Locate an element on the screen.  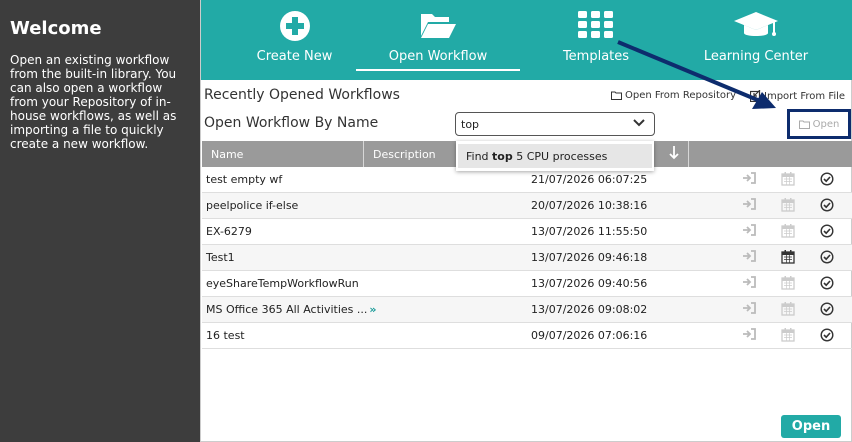
autocomplete-dropdown: Find top 5 CPU processes is located at coordinates (555, 156).